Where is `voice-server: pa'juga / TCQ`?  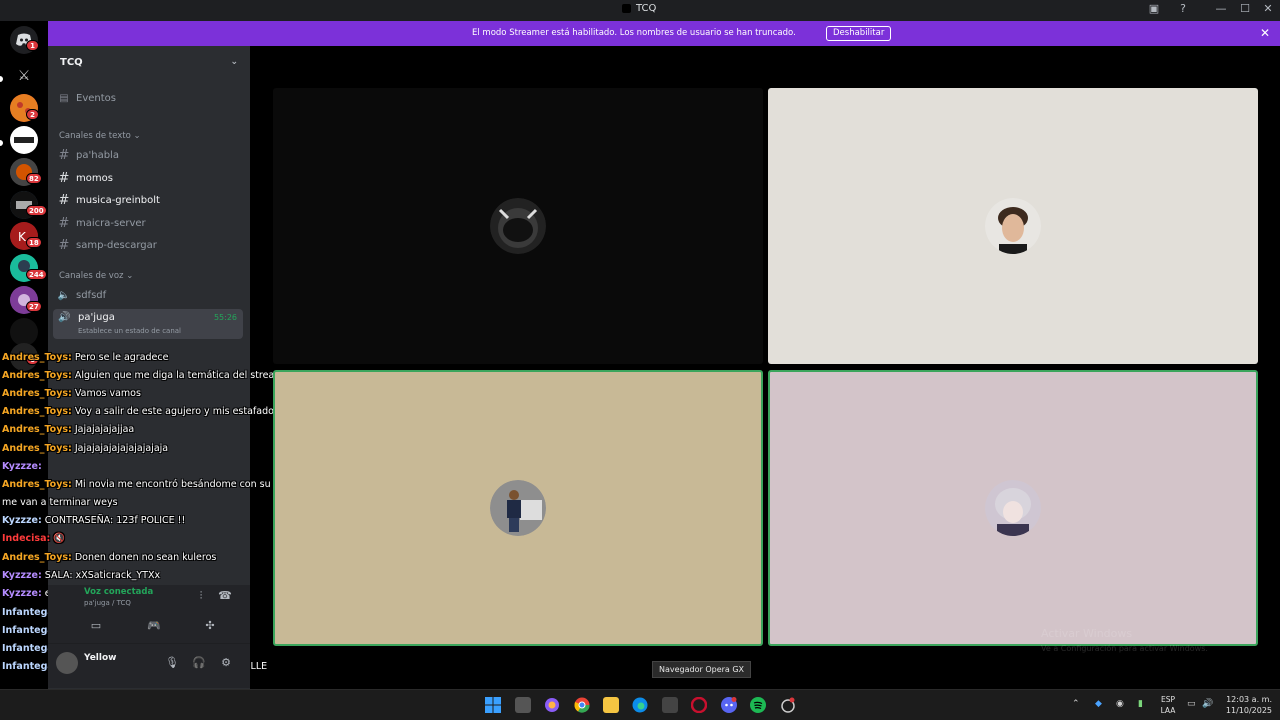 voice-server: pa'juga / TCQ is located at coordinates (107, 603).